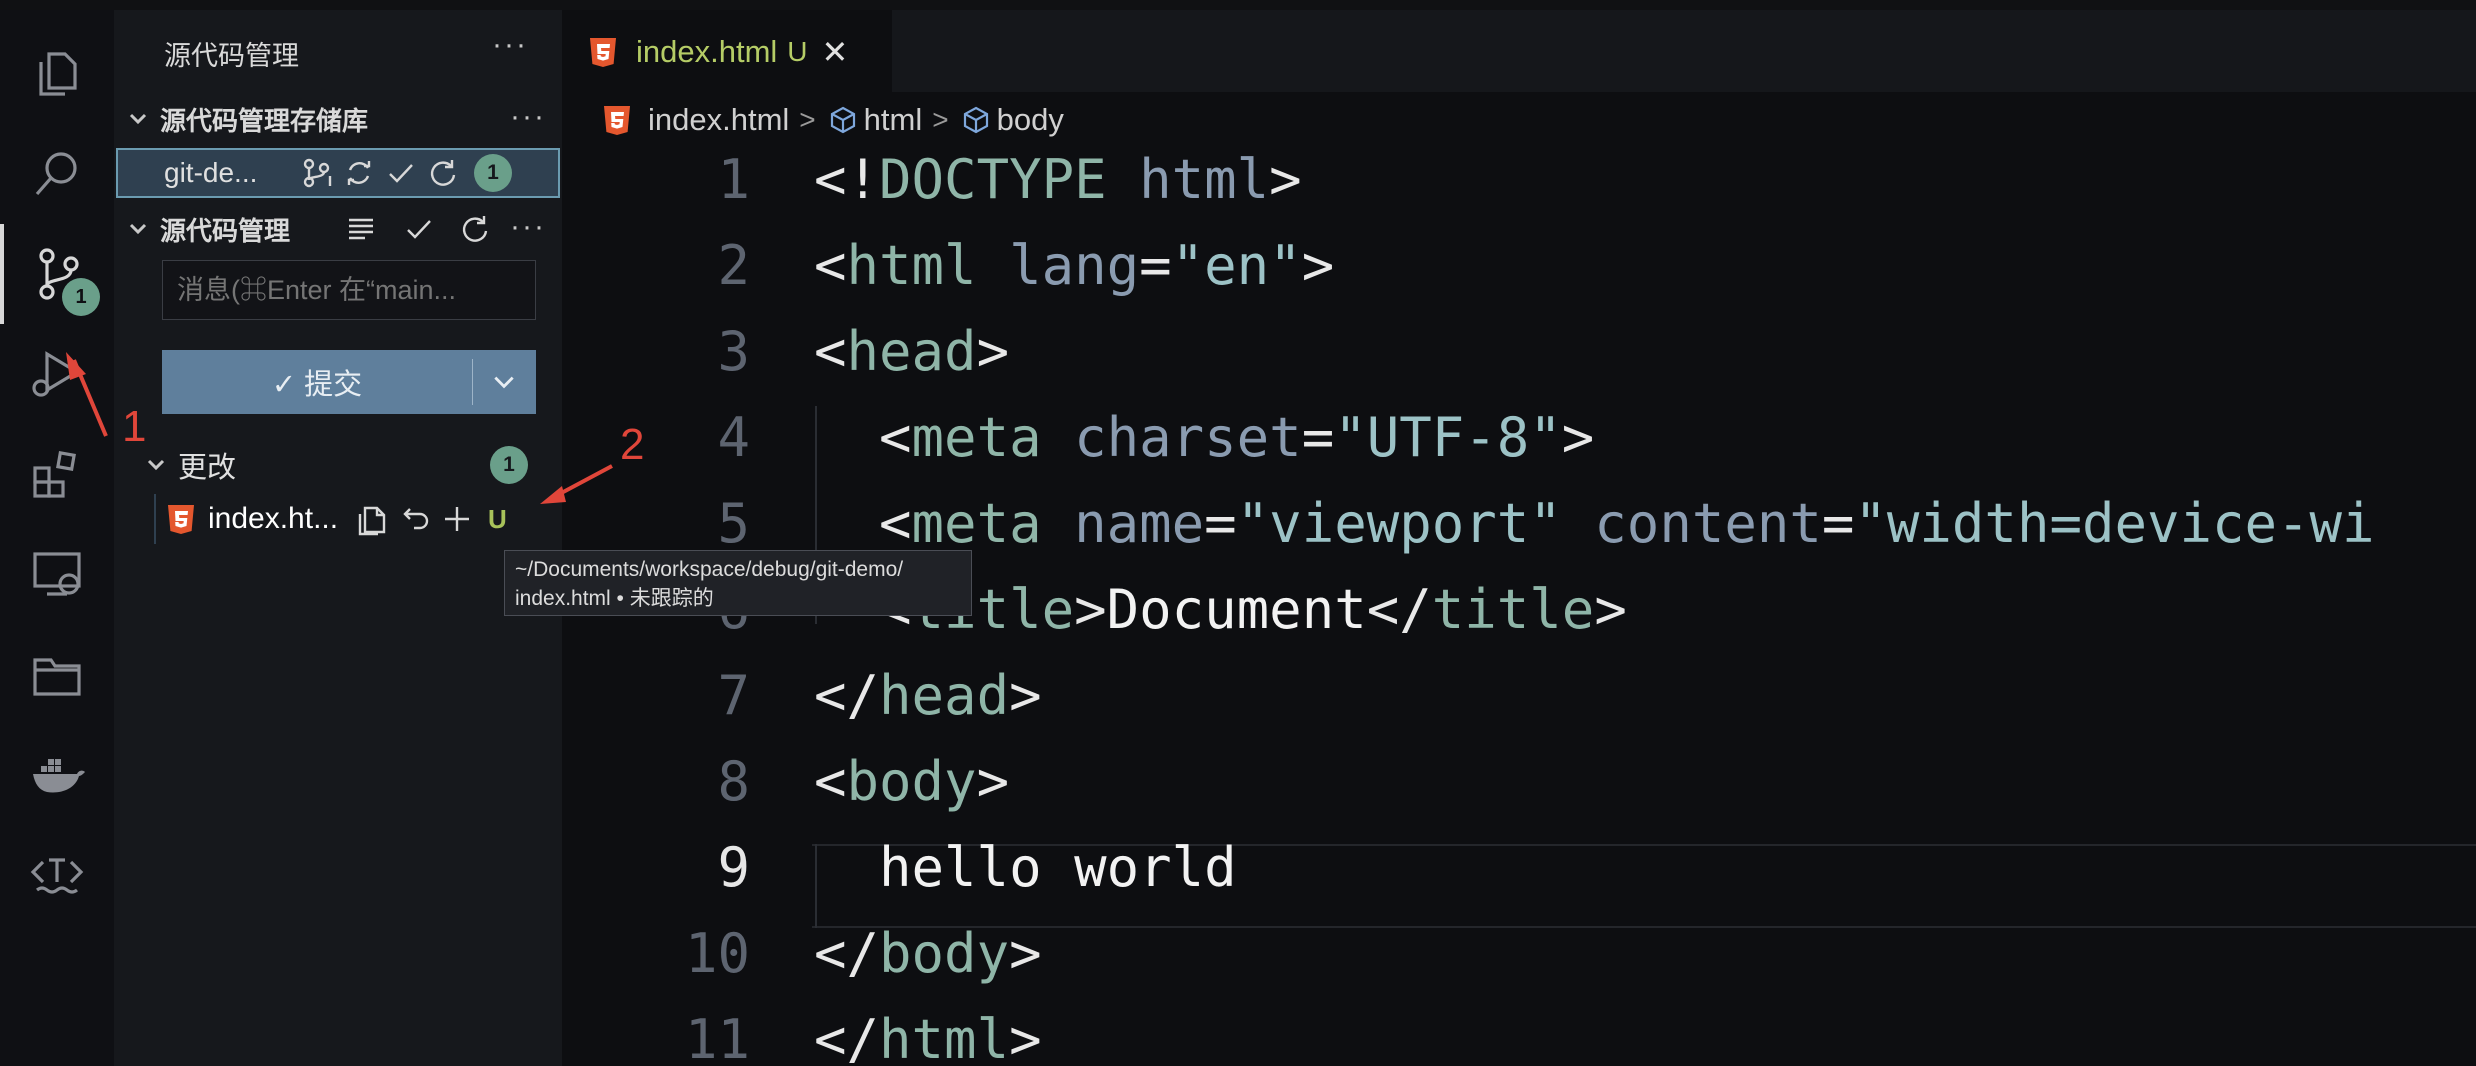  I want to click on extensions-icon, so click(54, 474).